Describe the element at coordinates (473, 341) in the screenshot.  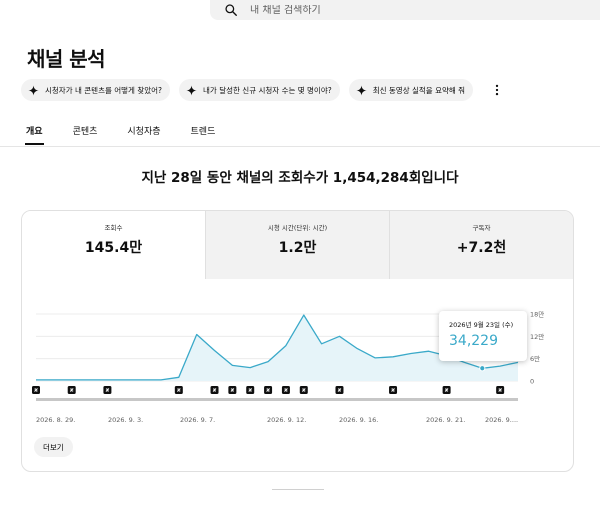
I see `tooltip-value: 34,229` at that location.